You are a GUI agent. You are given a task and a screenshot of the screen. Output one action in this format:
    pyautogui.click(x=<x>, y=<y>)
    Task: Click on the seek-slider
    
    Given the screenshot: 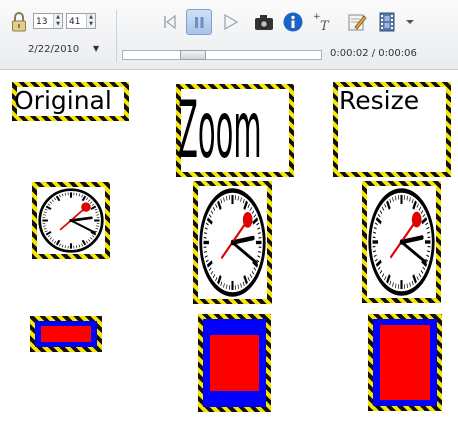 What is the action you would take?
    pyautogui.click(x=222, y=55)
    